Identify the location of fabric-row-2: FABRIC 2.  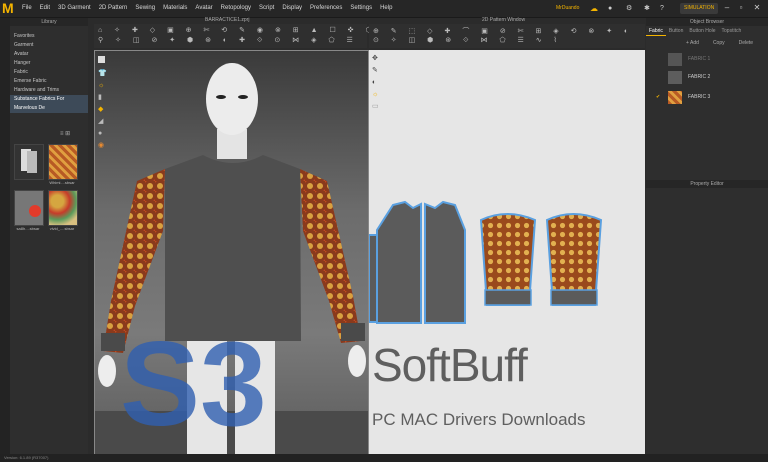
(707, 77).